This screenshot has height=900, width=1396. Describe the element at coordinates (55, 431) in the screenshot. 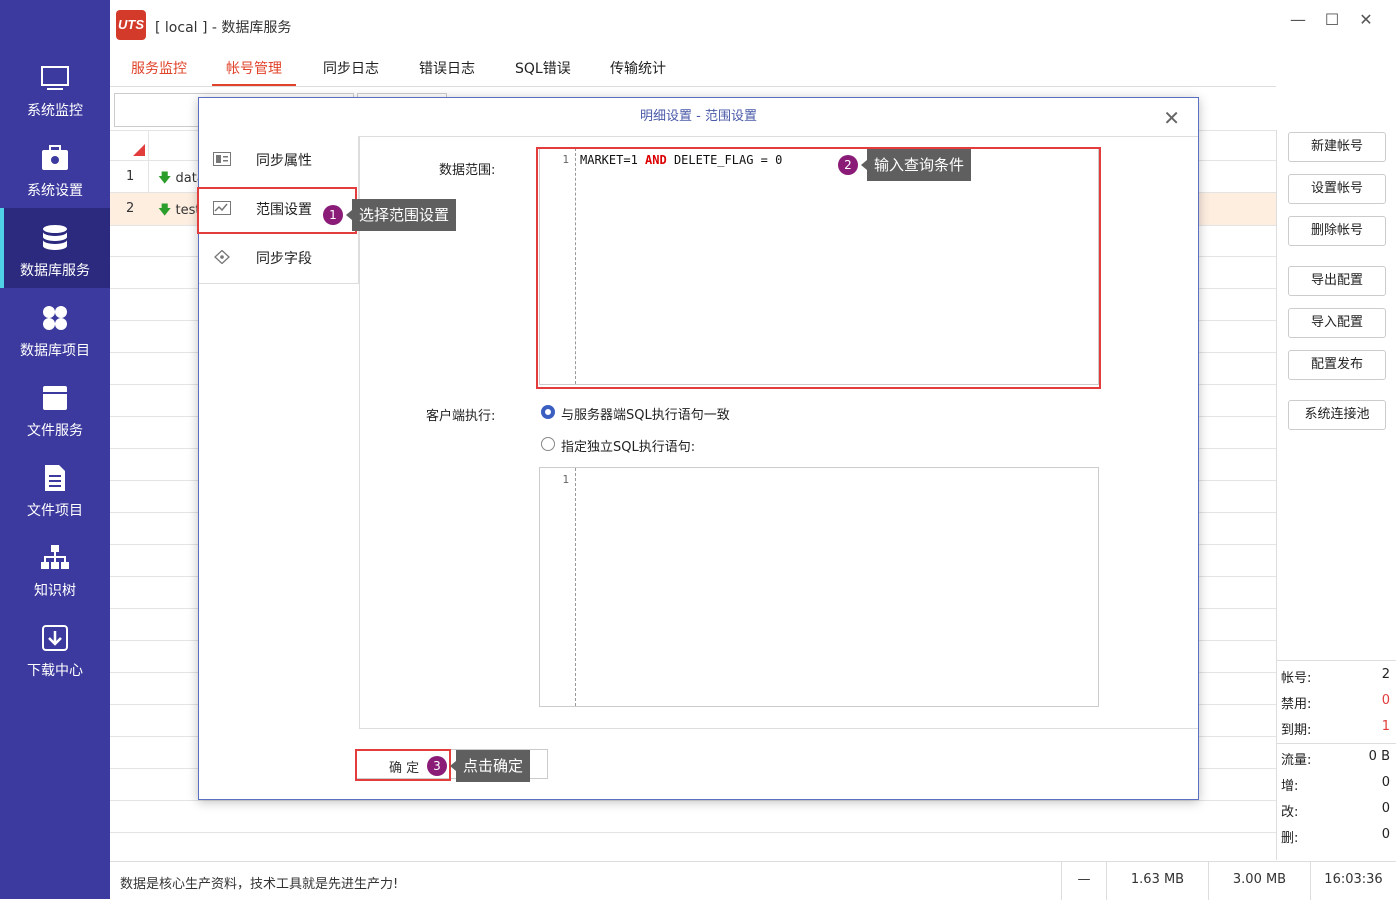

I see `sidebar-item-label: 文件服务` at that location.